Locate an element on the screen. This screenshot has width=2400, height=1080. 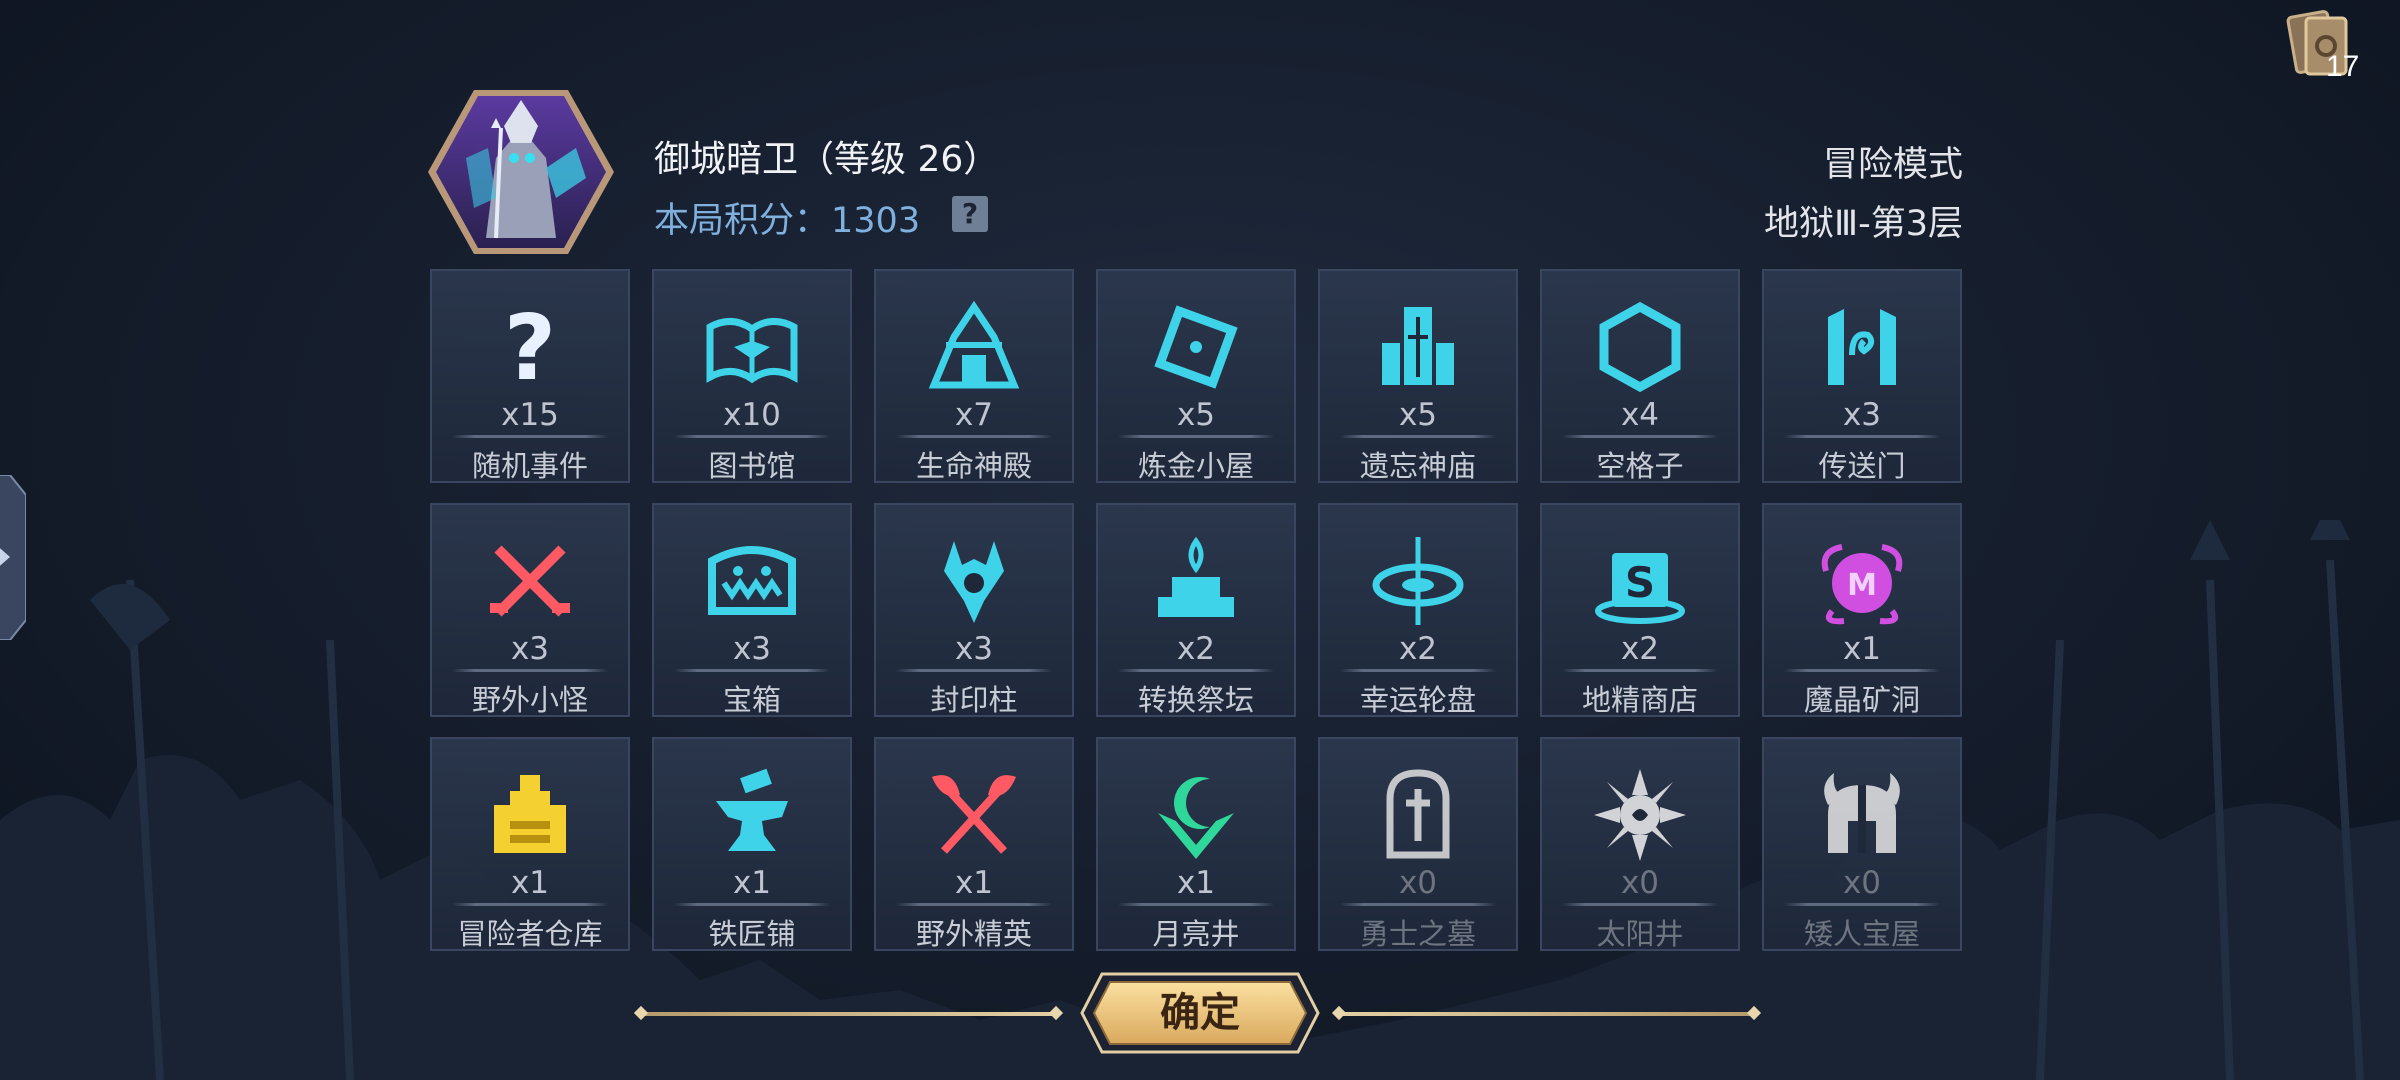
crossed-axes-icon is located at coordinates (974, 815).